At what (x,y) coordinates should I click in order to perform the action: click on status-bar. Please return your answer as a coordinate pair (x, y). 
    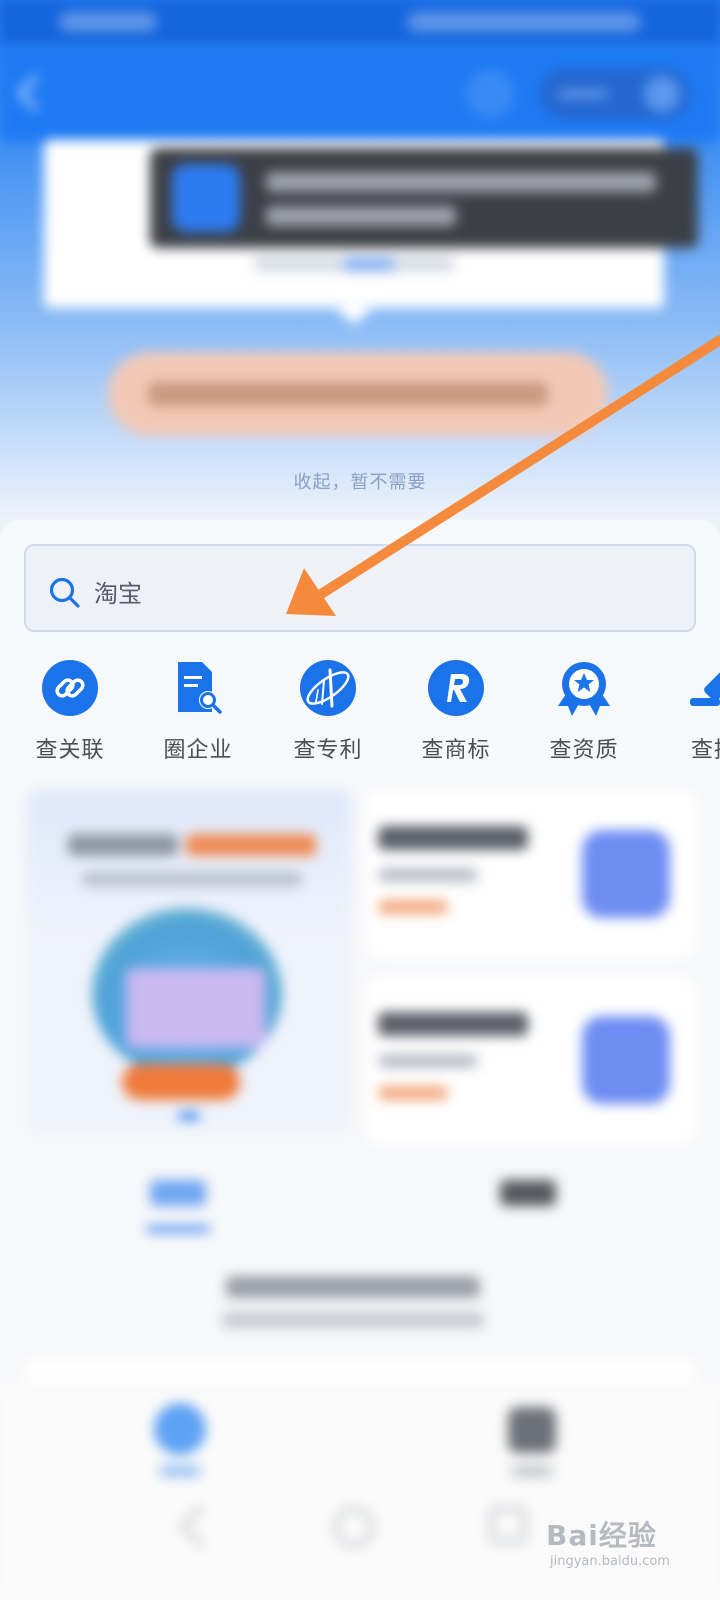
    Looking at the image, I should click on (360, 23).